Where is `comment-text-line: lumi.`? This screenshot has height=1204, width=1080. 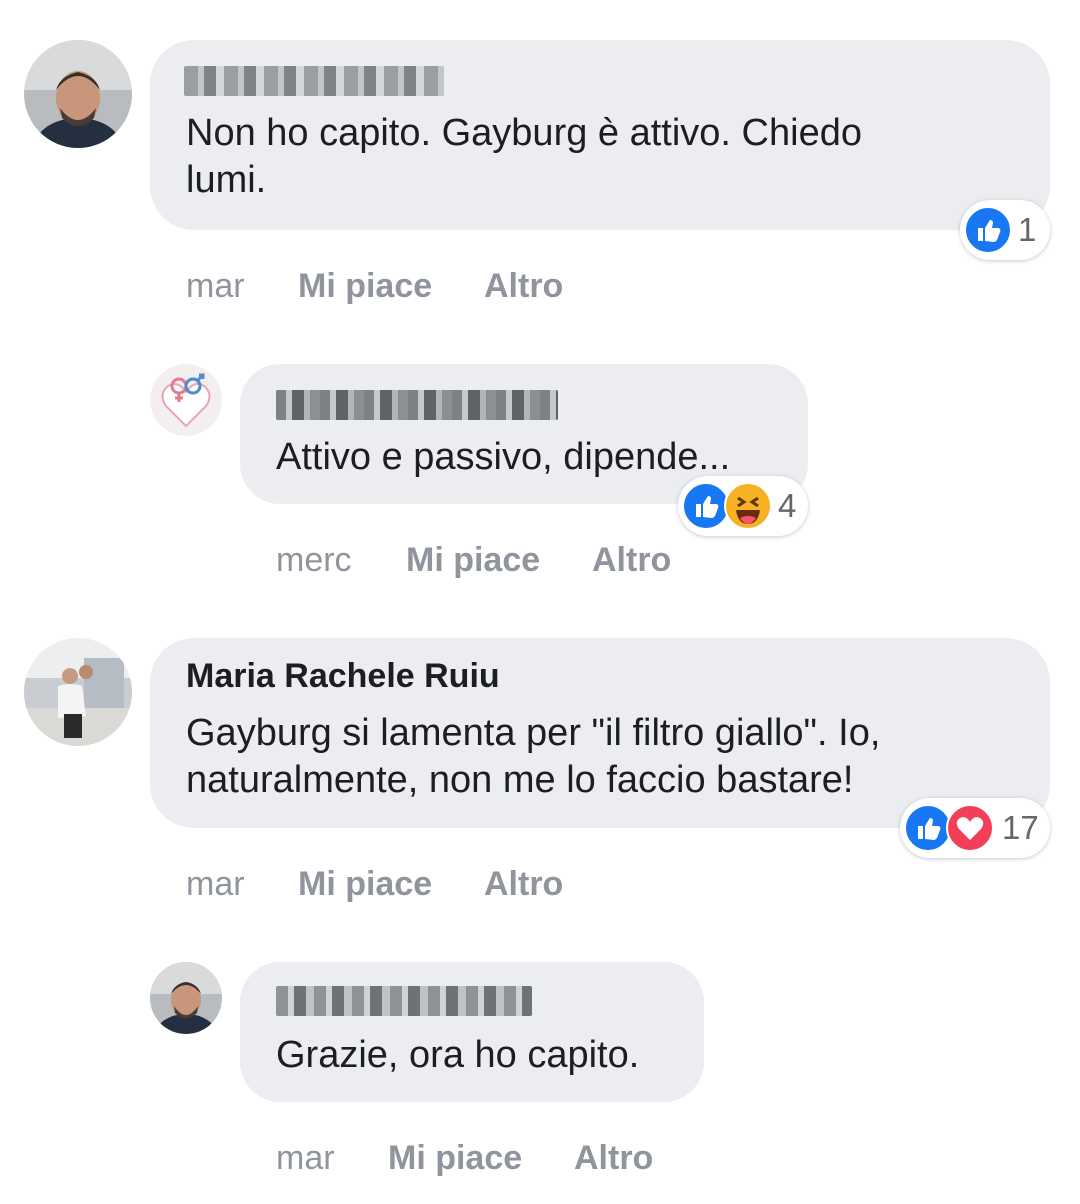
comment-text-line: lumi. is located at coordinates (226, 180).